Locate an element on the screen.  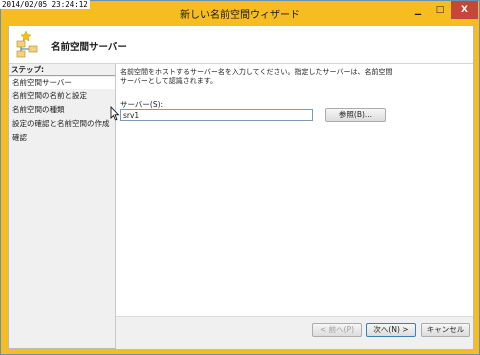
minimize-button: ▁ is located at coordinates (418, 10).